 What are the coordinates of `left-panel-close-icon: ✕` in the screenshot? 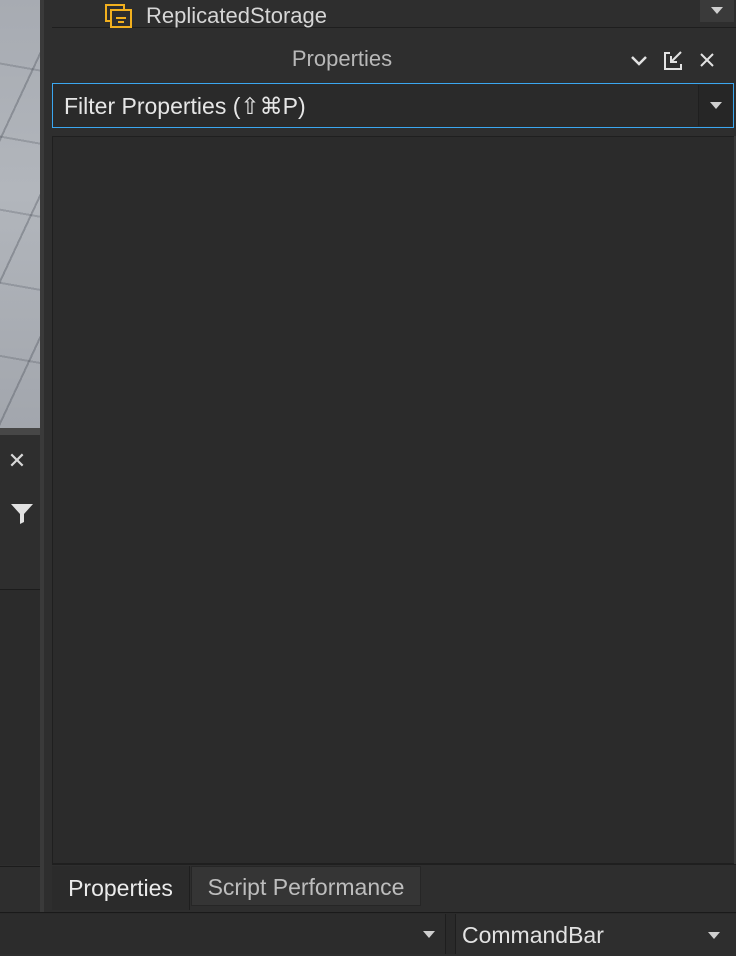 It's located at (17, 461).